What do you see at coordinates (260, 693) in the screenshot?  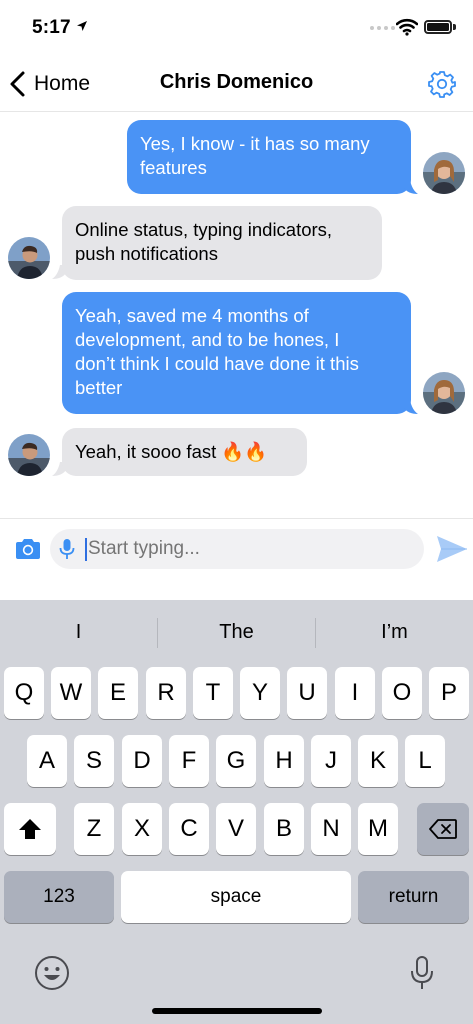 I see `key-y: Y` at bounding box center [260, 693].